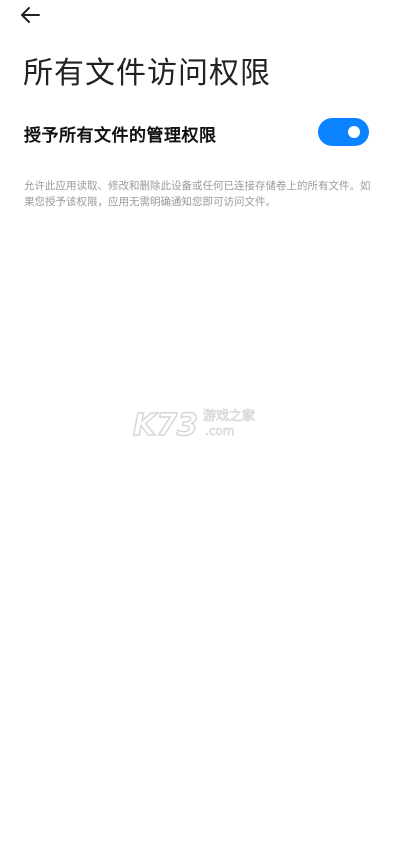 The width and height of the screenshot is (396, 845). I want to click on watermark-line2: .com, so click(219, 431).